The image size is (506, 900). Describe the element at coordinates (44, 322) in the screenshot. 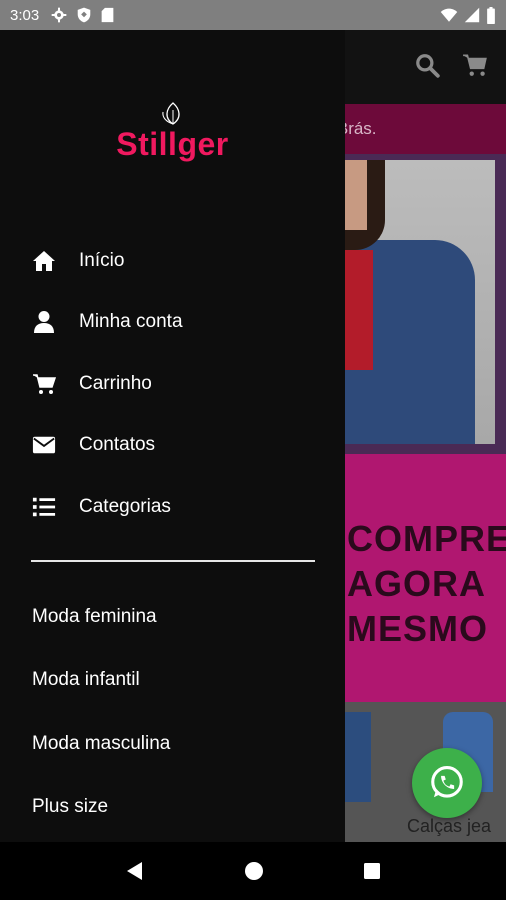

I see `user-icon` at that location.